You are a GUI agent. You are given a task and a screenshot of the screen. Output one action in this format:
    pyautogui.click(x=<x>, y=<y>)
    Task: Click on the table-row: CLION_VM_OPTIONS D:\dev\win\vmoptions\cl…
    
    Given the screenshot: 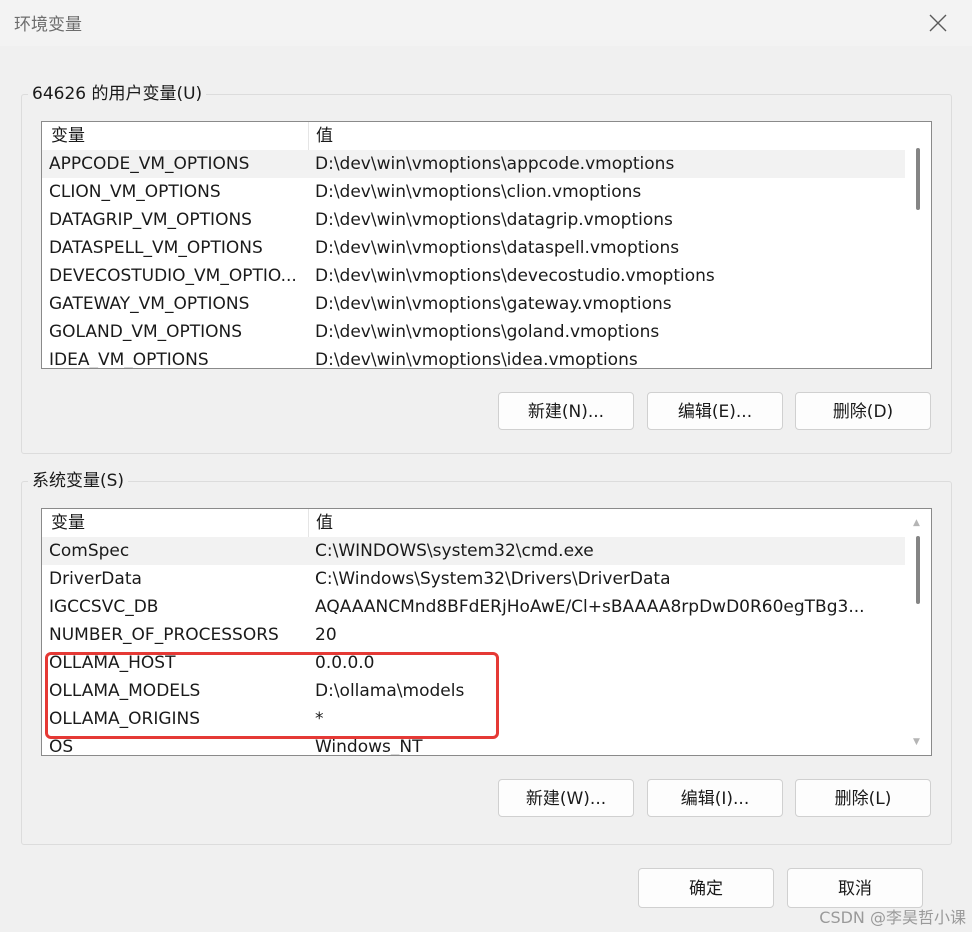 What is the action you would take?
    pyautogui.click(x=486, y=192)
    